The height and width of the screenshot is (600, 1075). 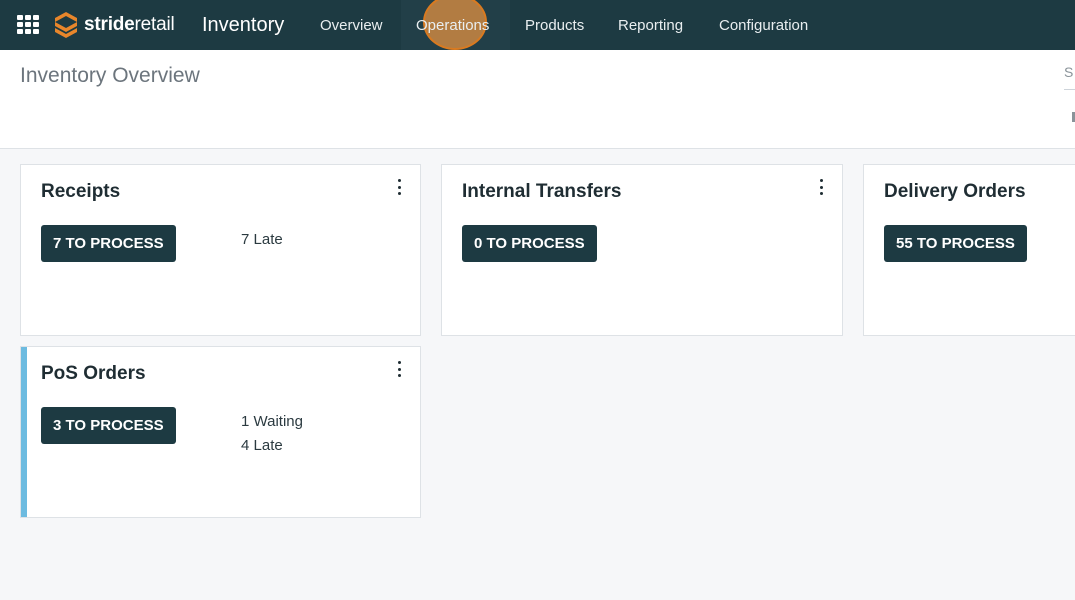 I want to click on to-process-button: 55 TO PROCESS, so click(x=955, y=243).